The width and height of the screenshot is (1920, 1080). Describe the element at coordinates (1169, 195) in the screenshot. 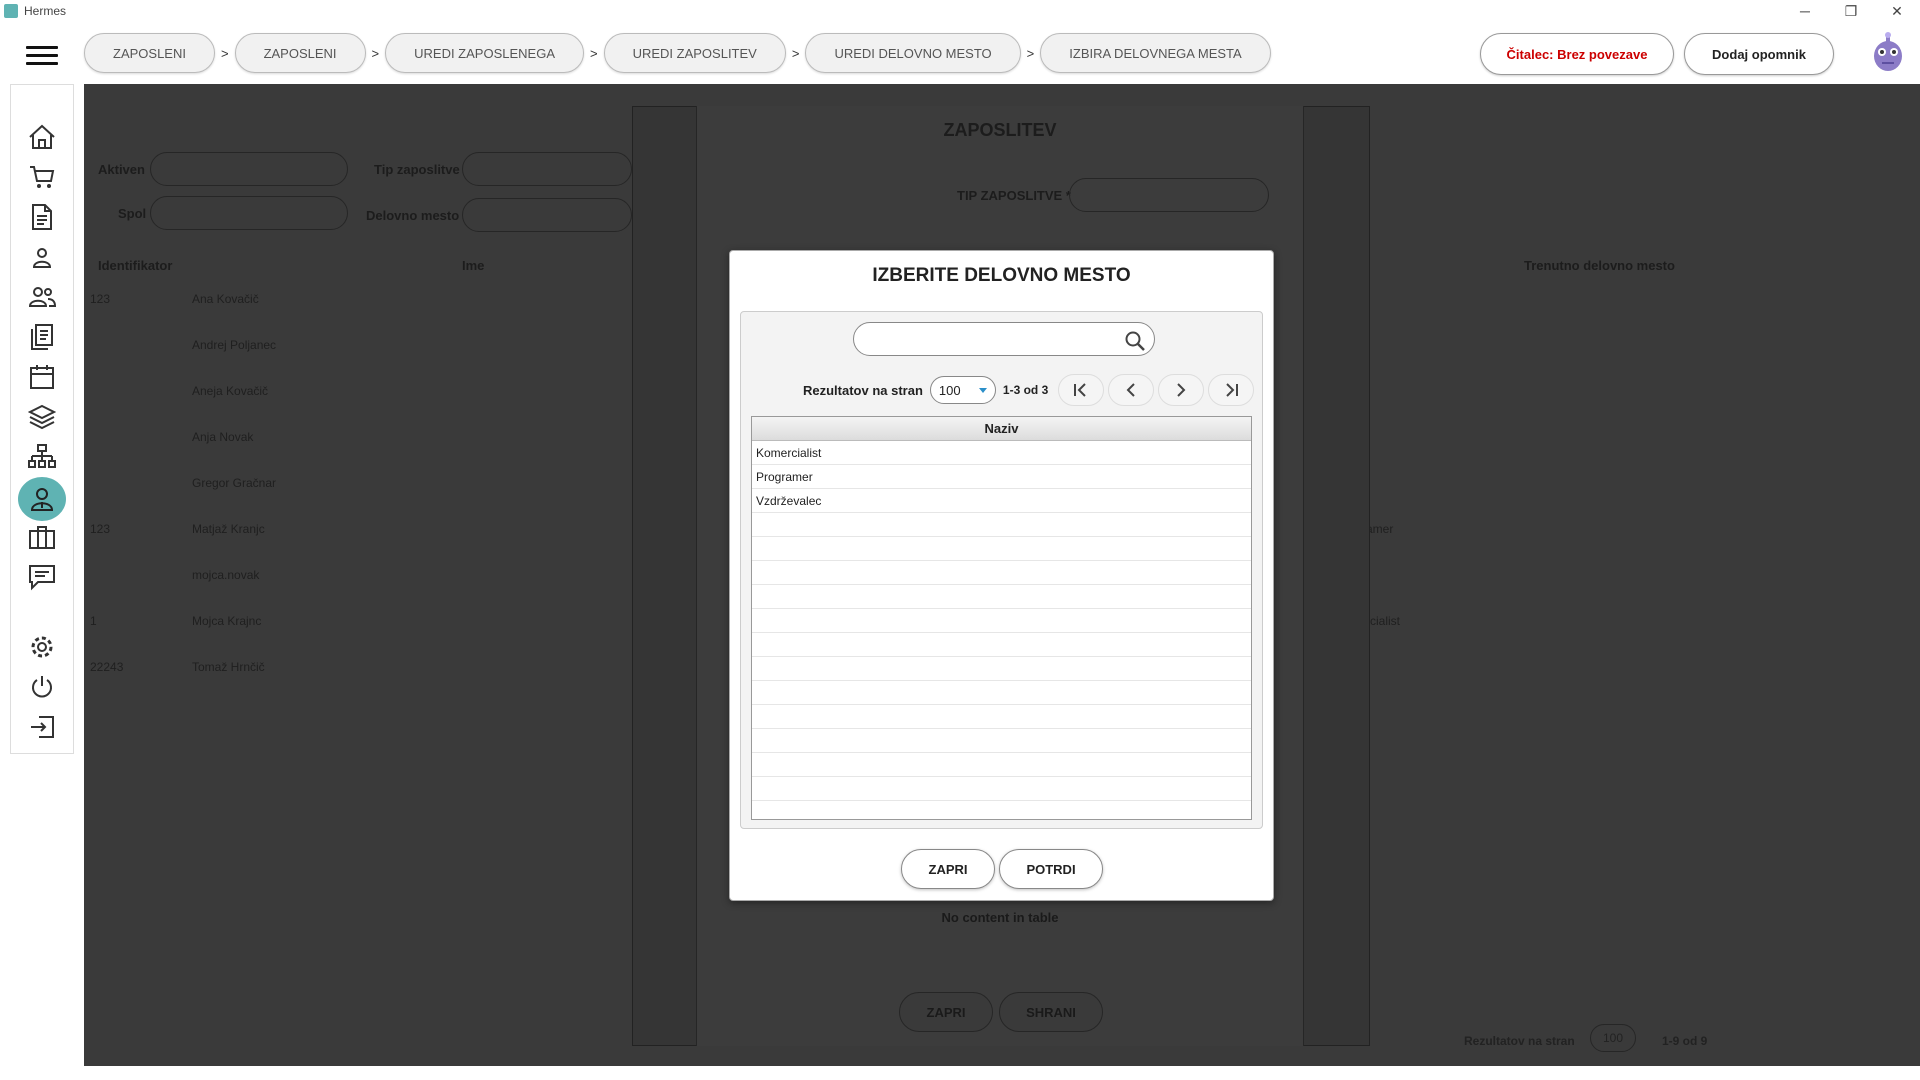

I see `employment-type-input` at that location.